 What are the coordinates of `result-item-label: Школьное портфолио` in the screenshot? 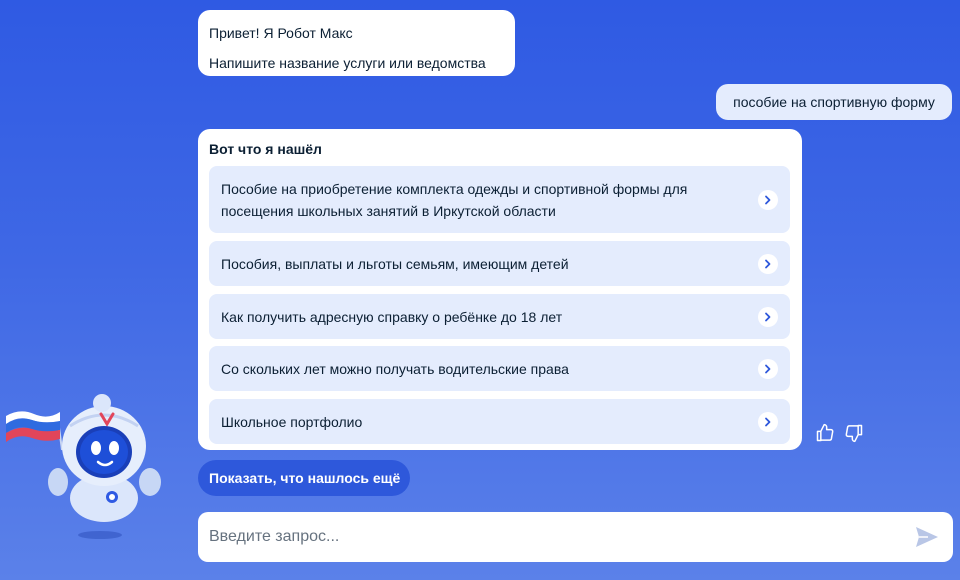 It's located at (292, 421).